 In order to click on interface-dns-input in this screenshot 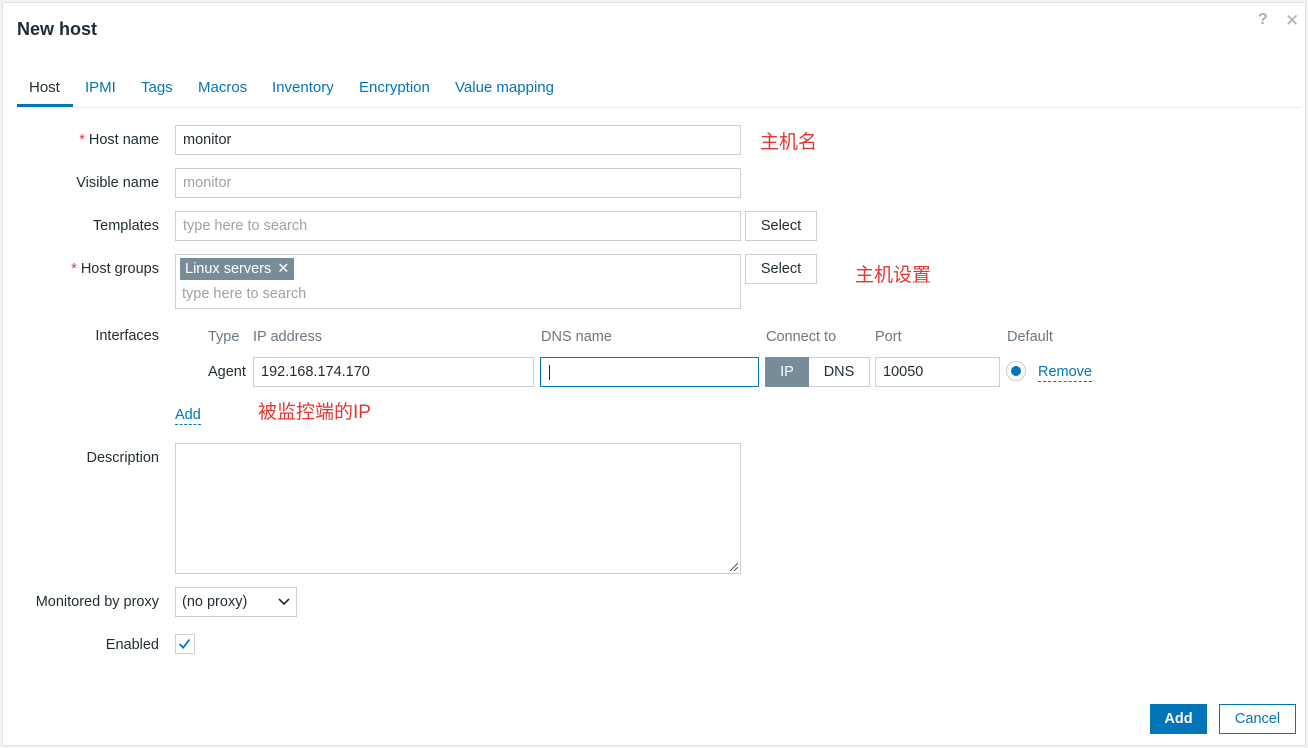, I will do `click(649, 372)`.